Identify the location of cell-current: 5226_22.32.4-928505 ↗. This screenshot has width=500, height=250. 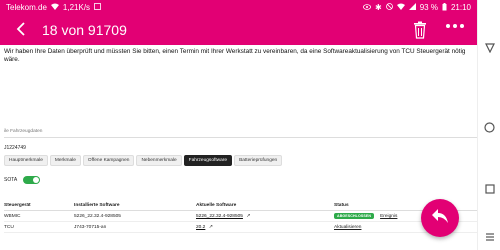
(265, 216).